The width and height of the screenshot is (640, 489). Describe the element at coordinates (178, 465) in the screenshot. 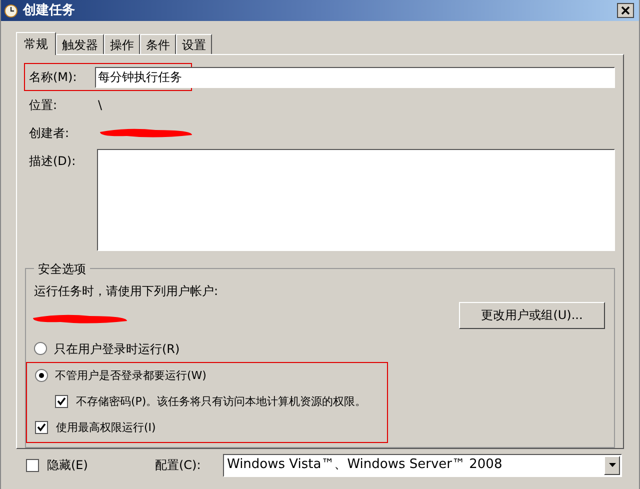

I see `field-label: 配置(C):` at that location.